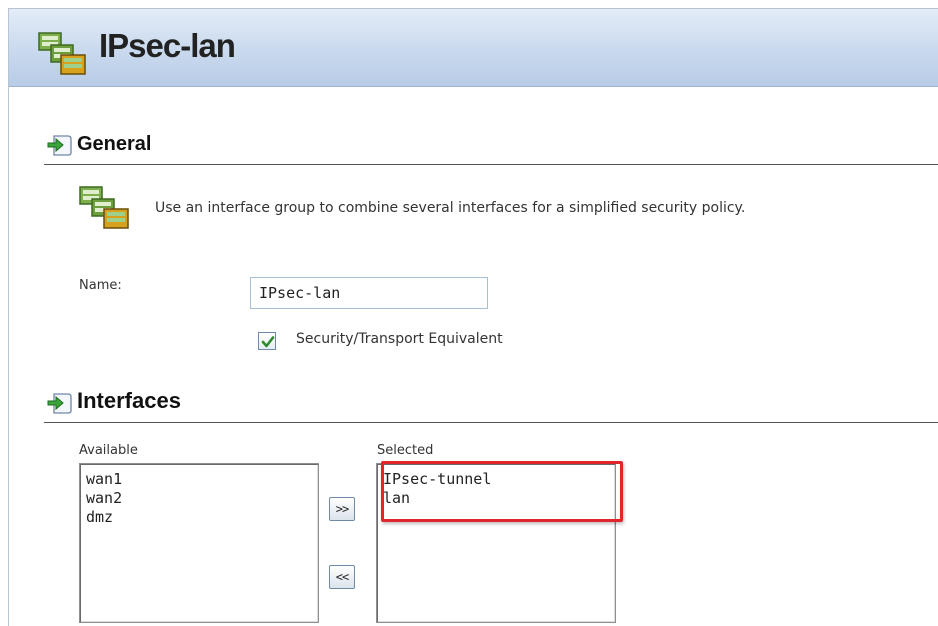 The width and height of the screenshot is (938, 626). Describe the element at coordinates (199, 543) in the screenshot. I see `available-listbox: wan1 wan2 dmz` at that location.